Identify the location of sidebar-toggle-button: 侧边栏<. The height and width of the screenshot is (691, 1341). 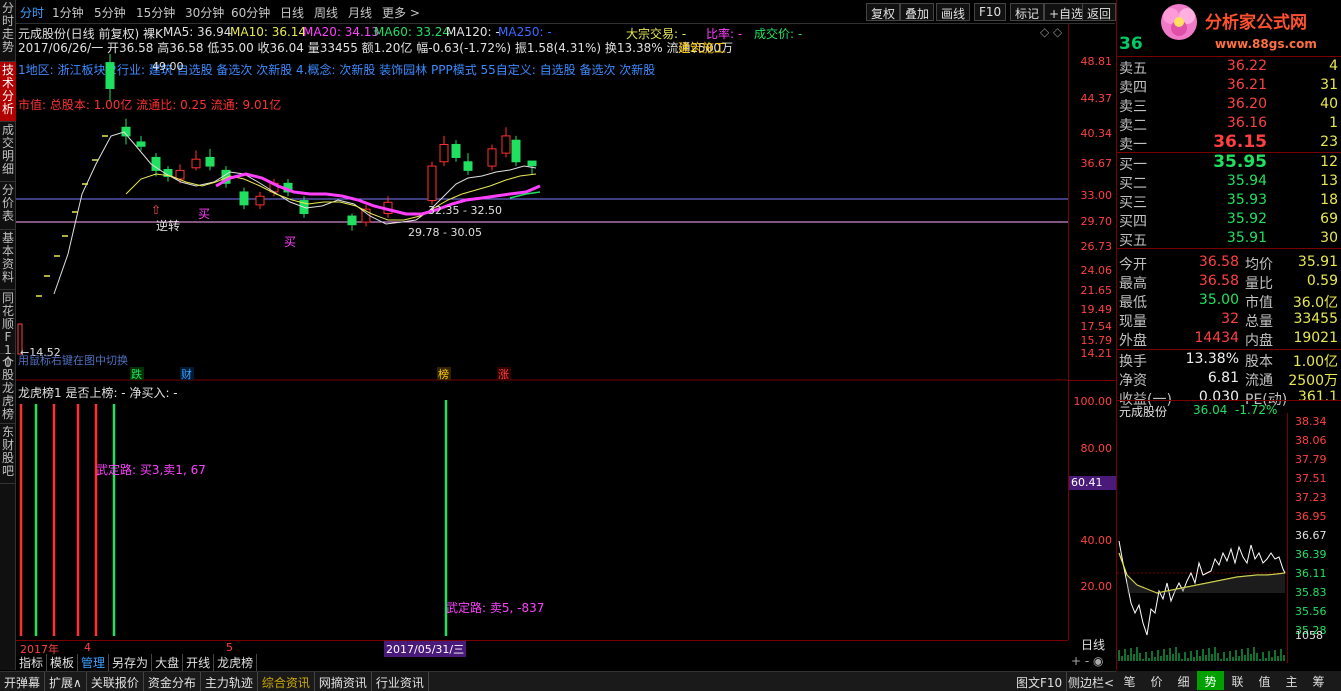
(1092, 681).